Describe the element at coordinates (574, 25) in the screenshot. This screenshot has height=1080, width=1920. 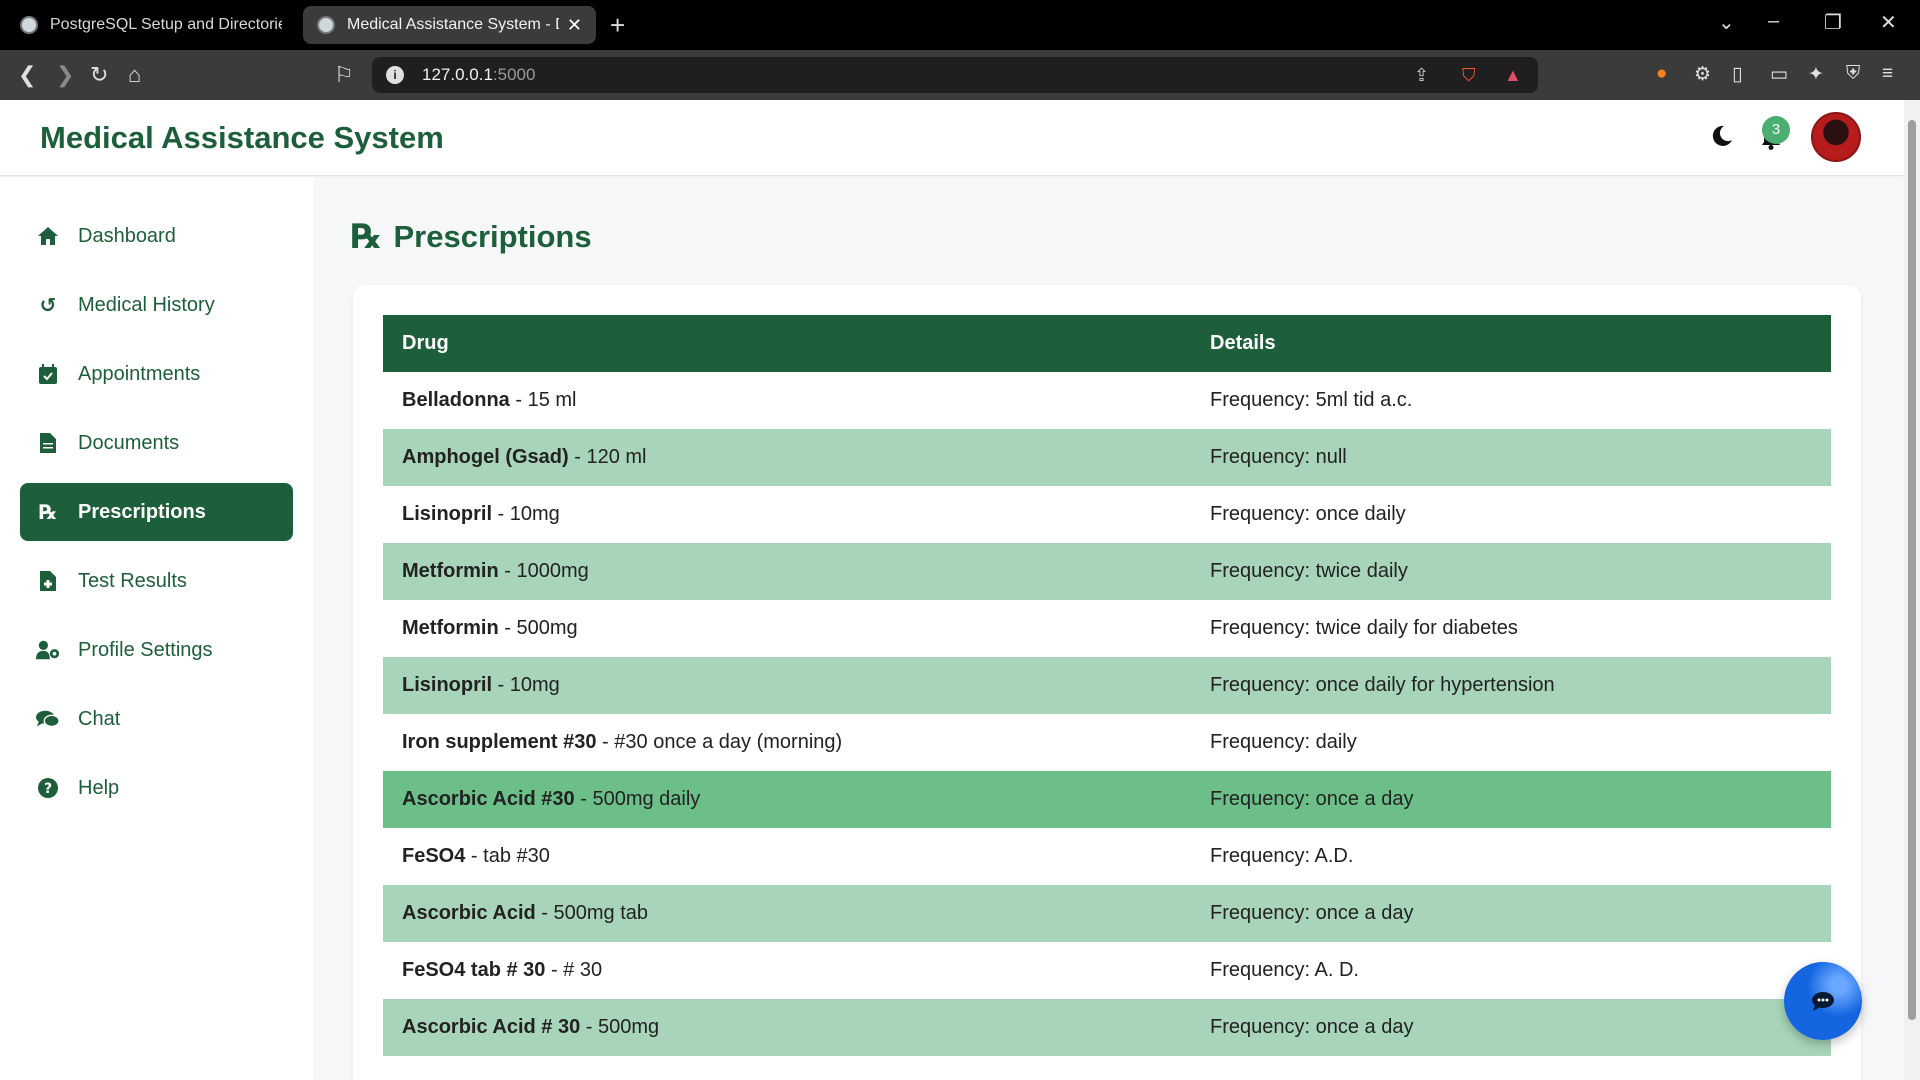
I see `close-tab-icon: ✕` at that location.